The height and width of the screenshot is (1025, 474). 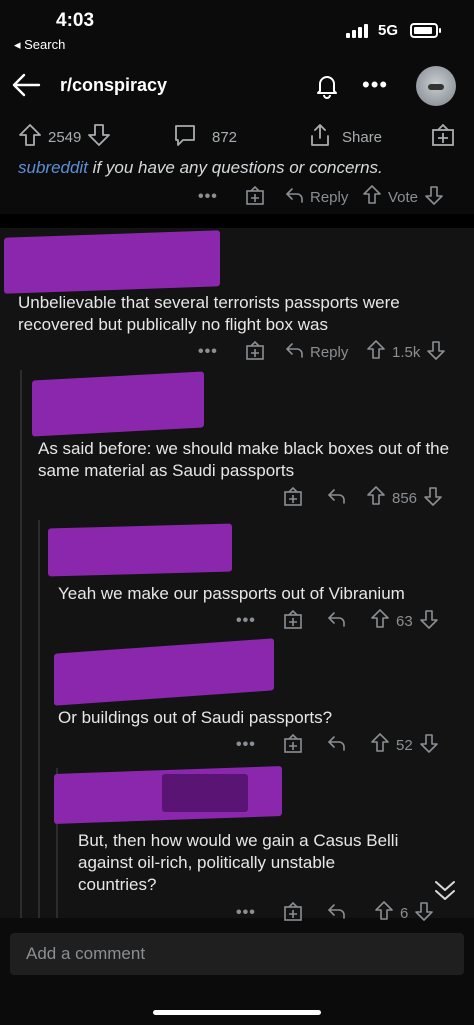 What do you see at coordinates (205, 793) in the screenshot?
I see `redaction-overlay` at bounding box center [205, 793].